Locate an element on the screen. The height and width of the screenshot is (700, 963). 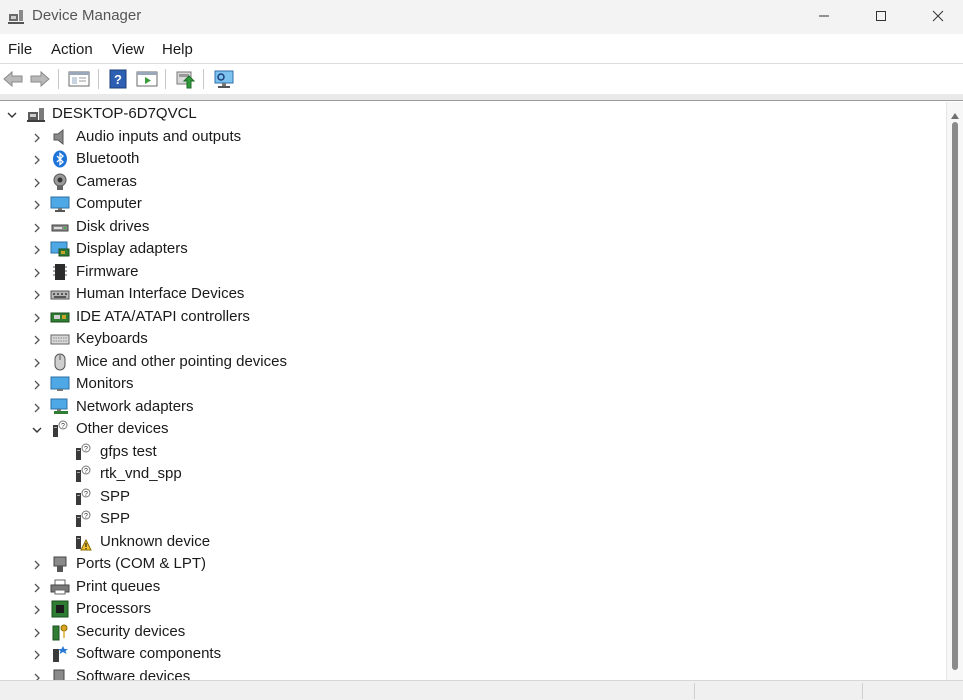
ide-controller-icon is located at coordinates (60, 317).